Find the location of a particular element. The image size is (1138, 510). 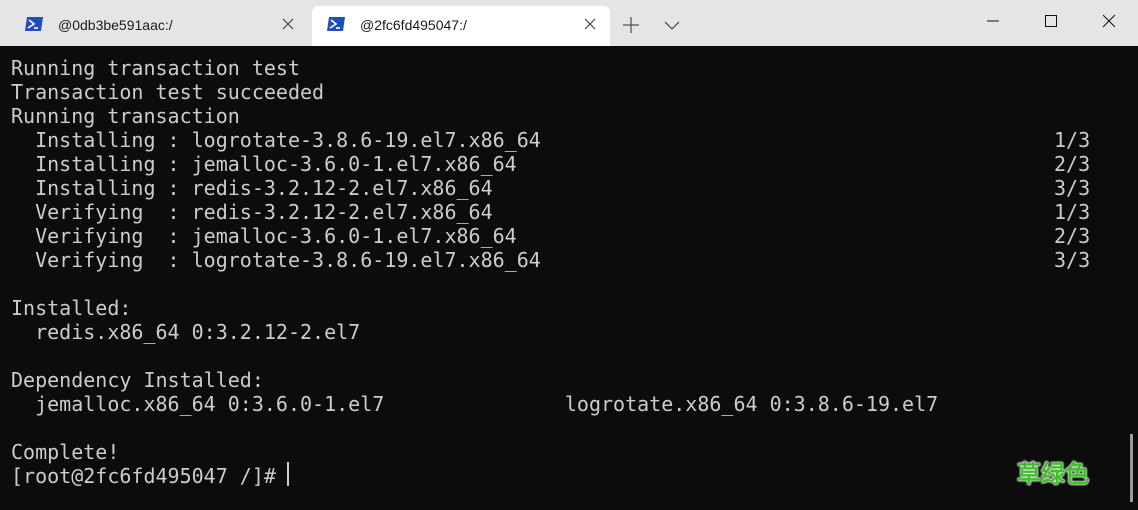

terminal-line: Transaction test succeeded is located at coordinates (168, 92).